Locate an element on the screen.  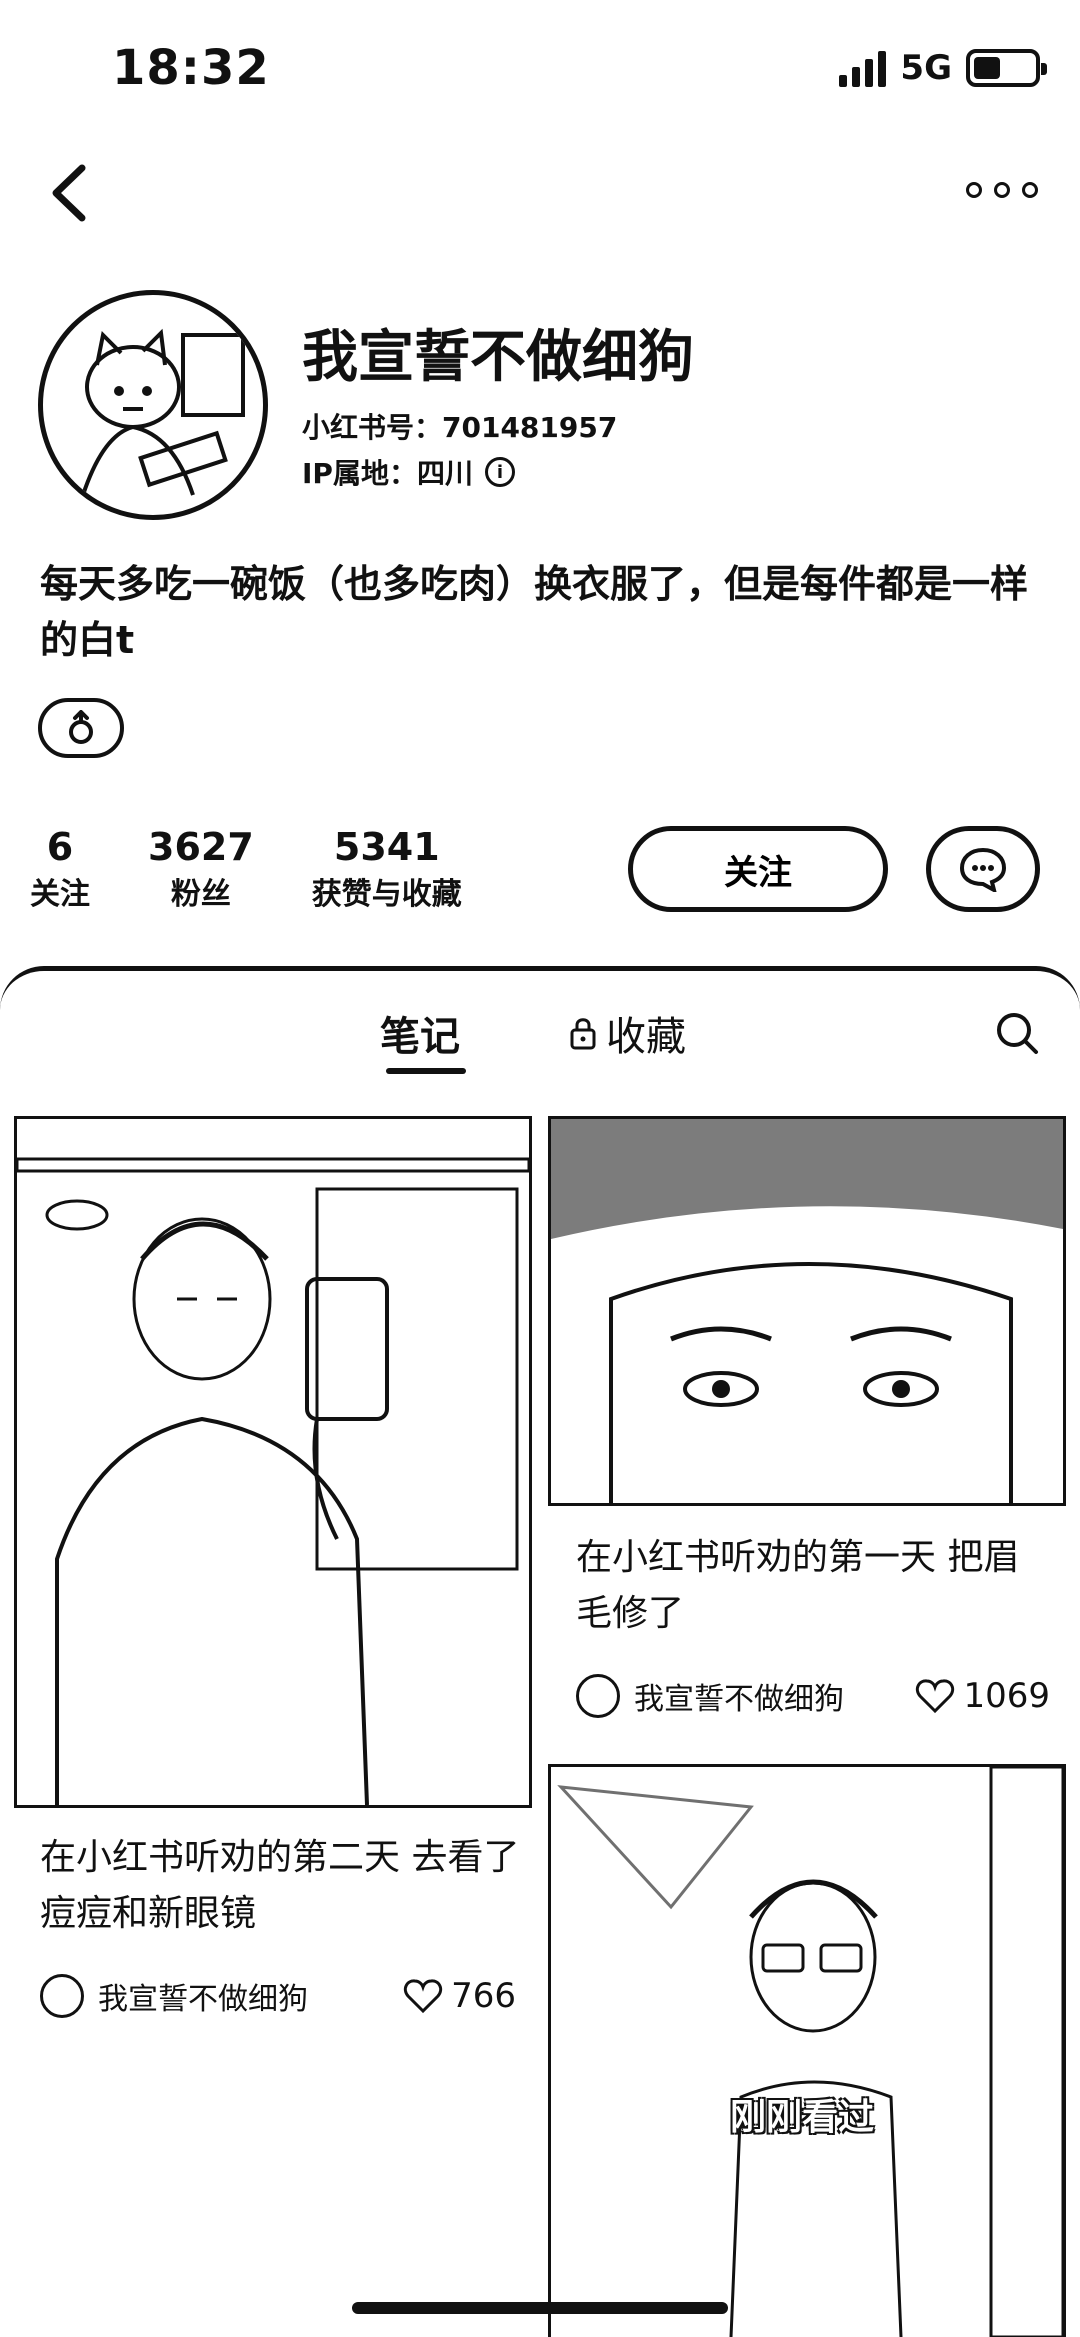
chat-icon is located at coordinates (983, 869).